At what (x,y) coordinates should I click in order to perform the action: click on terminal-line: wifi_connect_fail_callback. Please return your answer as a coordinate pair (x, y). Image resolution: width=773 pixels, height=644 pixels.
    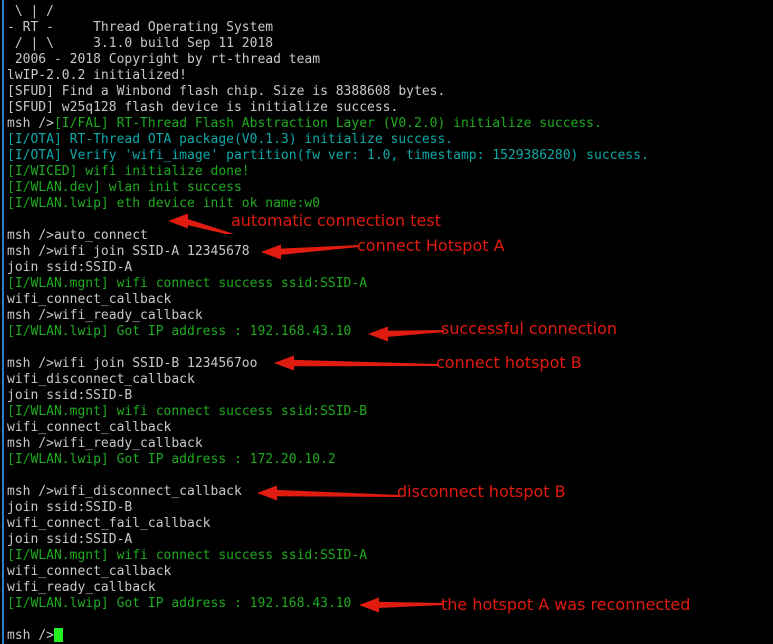
    Looking at the image, I should click on (109, 523).